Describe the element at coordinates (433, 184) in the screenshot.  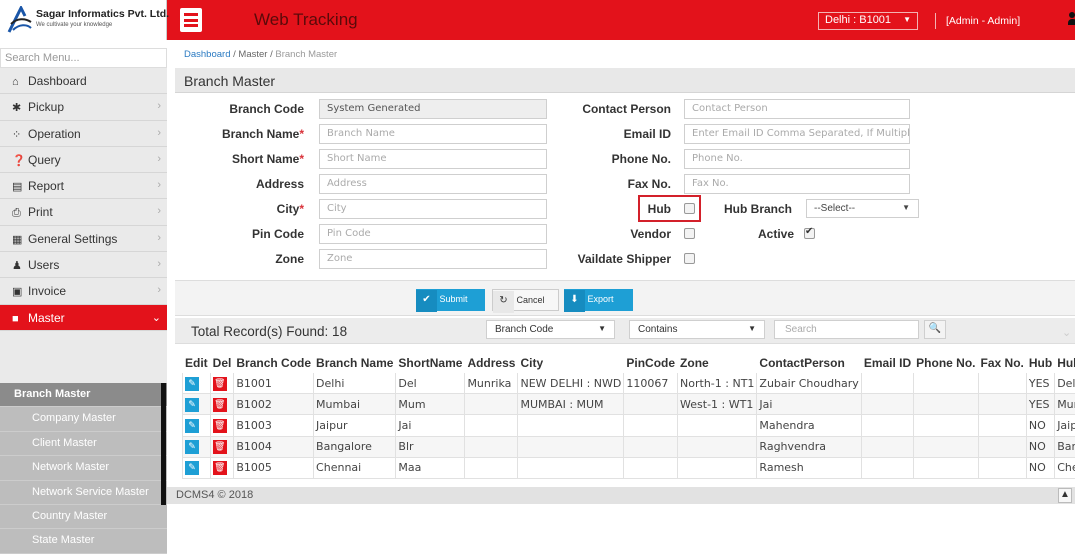
I see `address-input: Address` at that location.